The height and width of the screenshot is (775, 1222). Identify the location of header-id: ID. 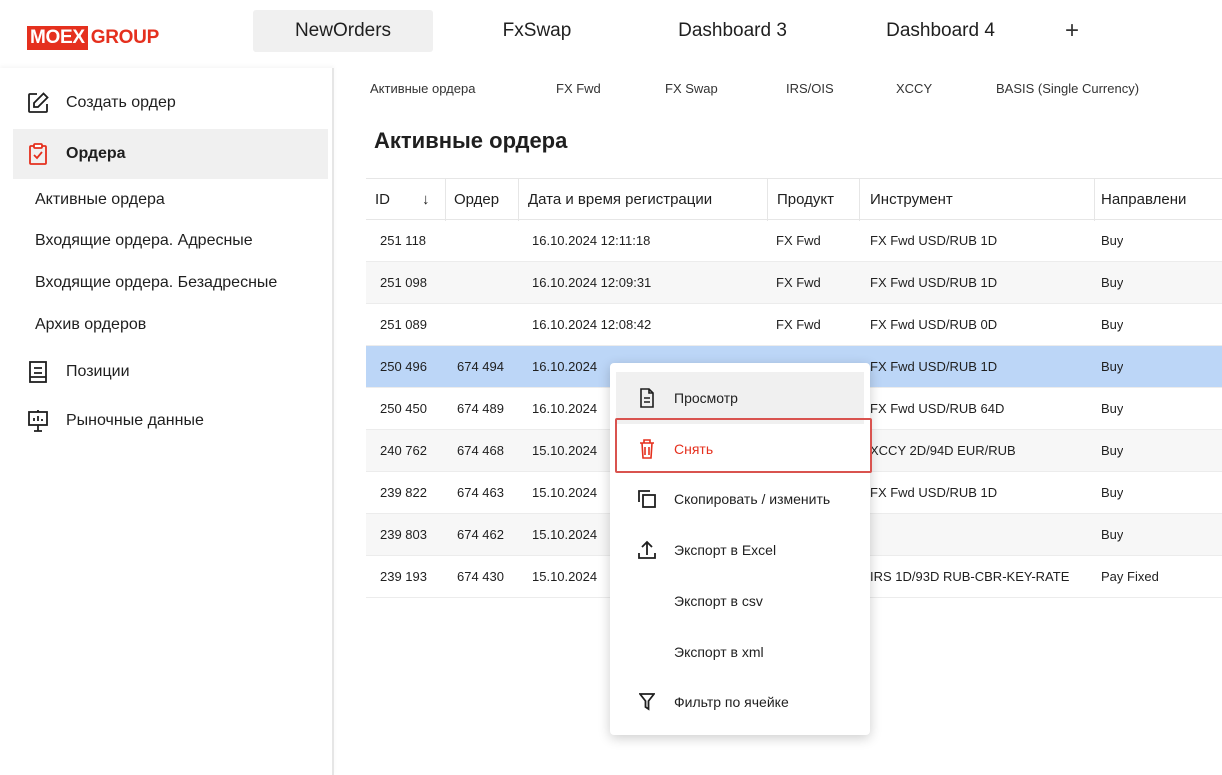
(382, 200).